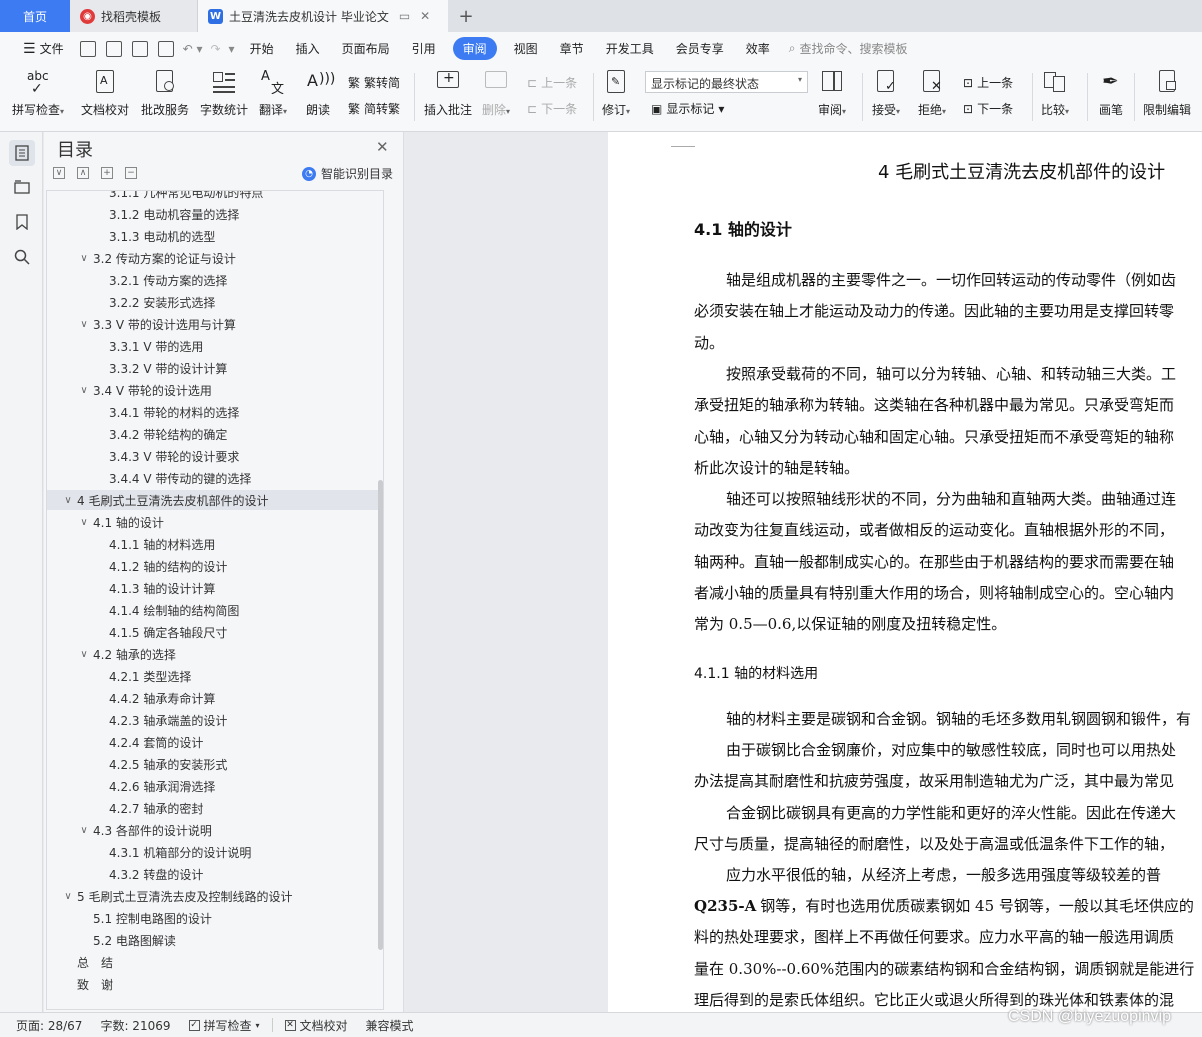 The height and width of the screenshot is (1037, 1202). Describe the element at coordinates (214, 984) in the screenshot. I see `toc-item: 致 谢` at that location.